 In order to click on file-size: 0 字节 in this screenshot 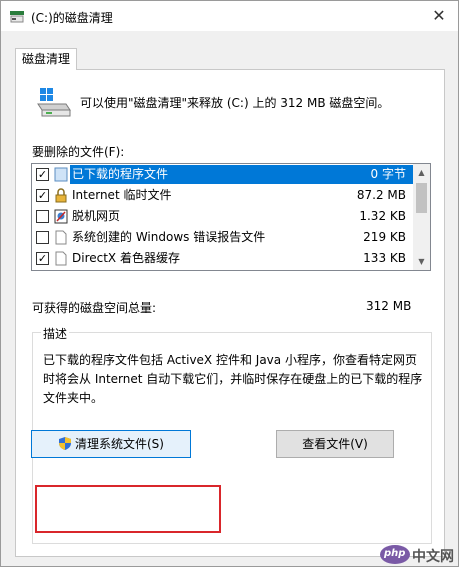, I will do `click(388, 174)`.